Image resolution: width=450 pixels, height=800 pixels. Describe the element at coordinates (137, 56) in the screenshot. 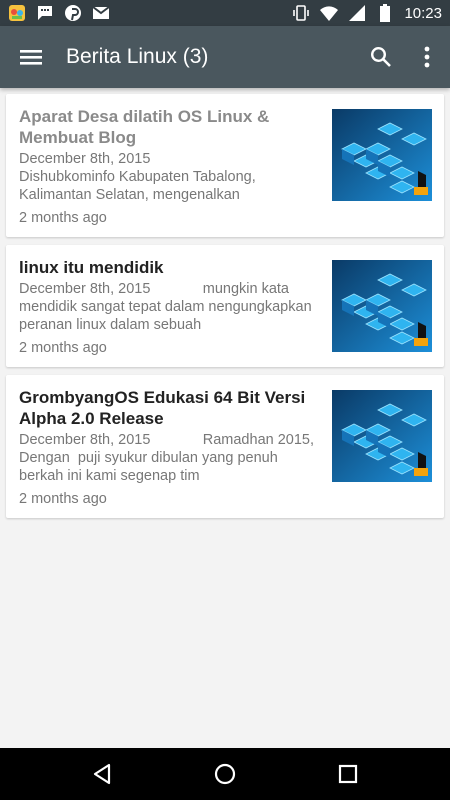

I see `page-title: Berita Linux (3)` at that location.